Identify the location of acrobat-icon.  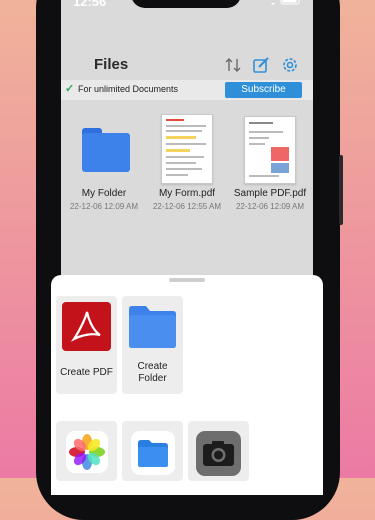
(86, 326).